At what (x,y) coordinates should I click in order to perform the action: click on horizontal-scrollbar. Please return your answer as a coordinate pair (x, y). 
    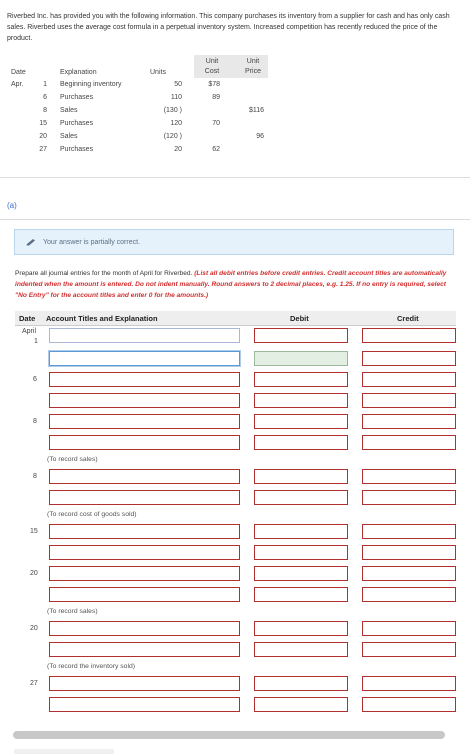
    Looking at the image, I should click on (229, 735).